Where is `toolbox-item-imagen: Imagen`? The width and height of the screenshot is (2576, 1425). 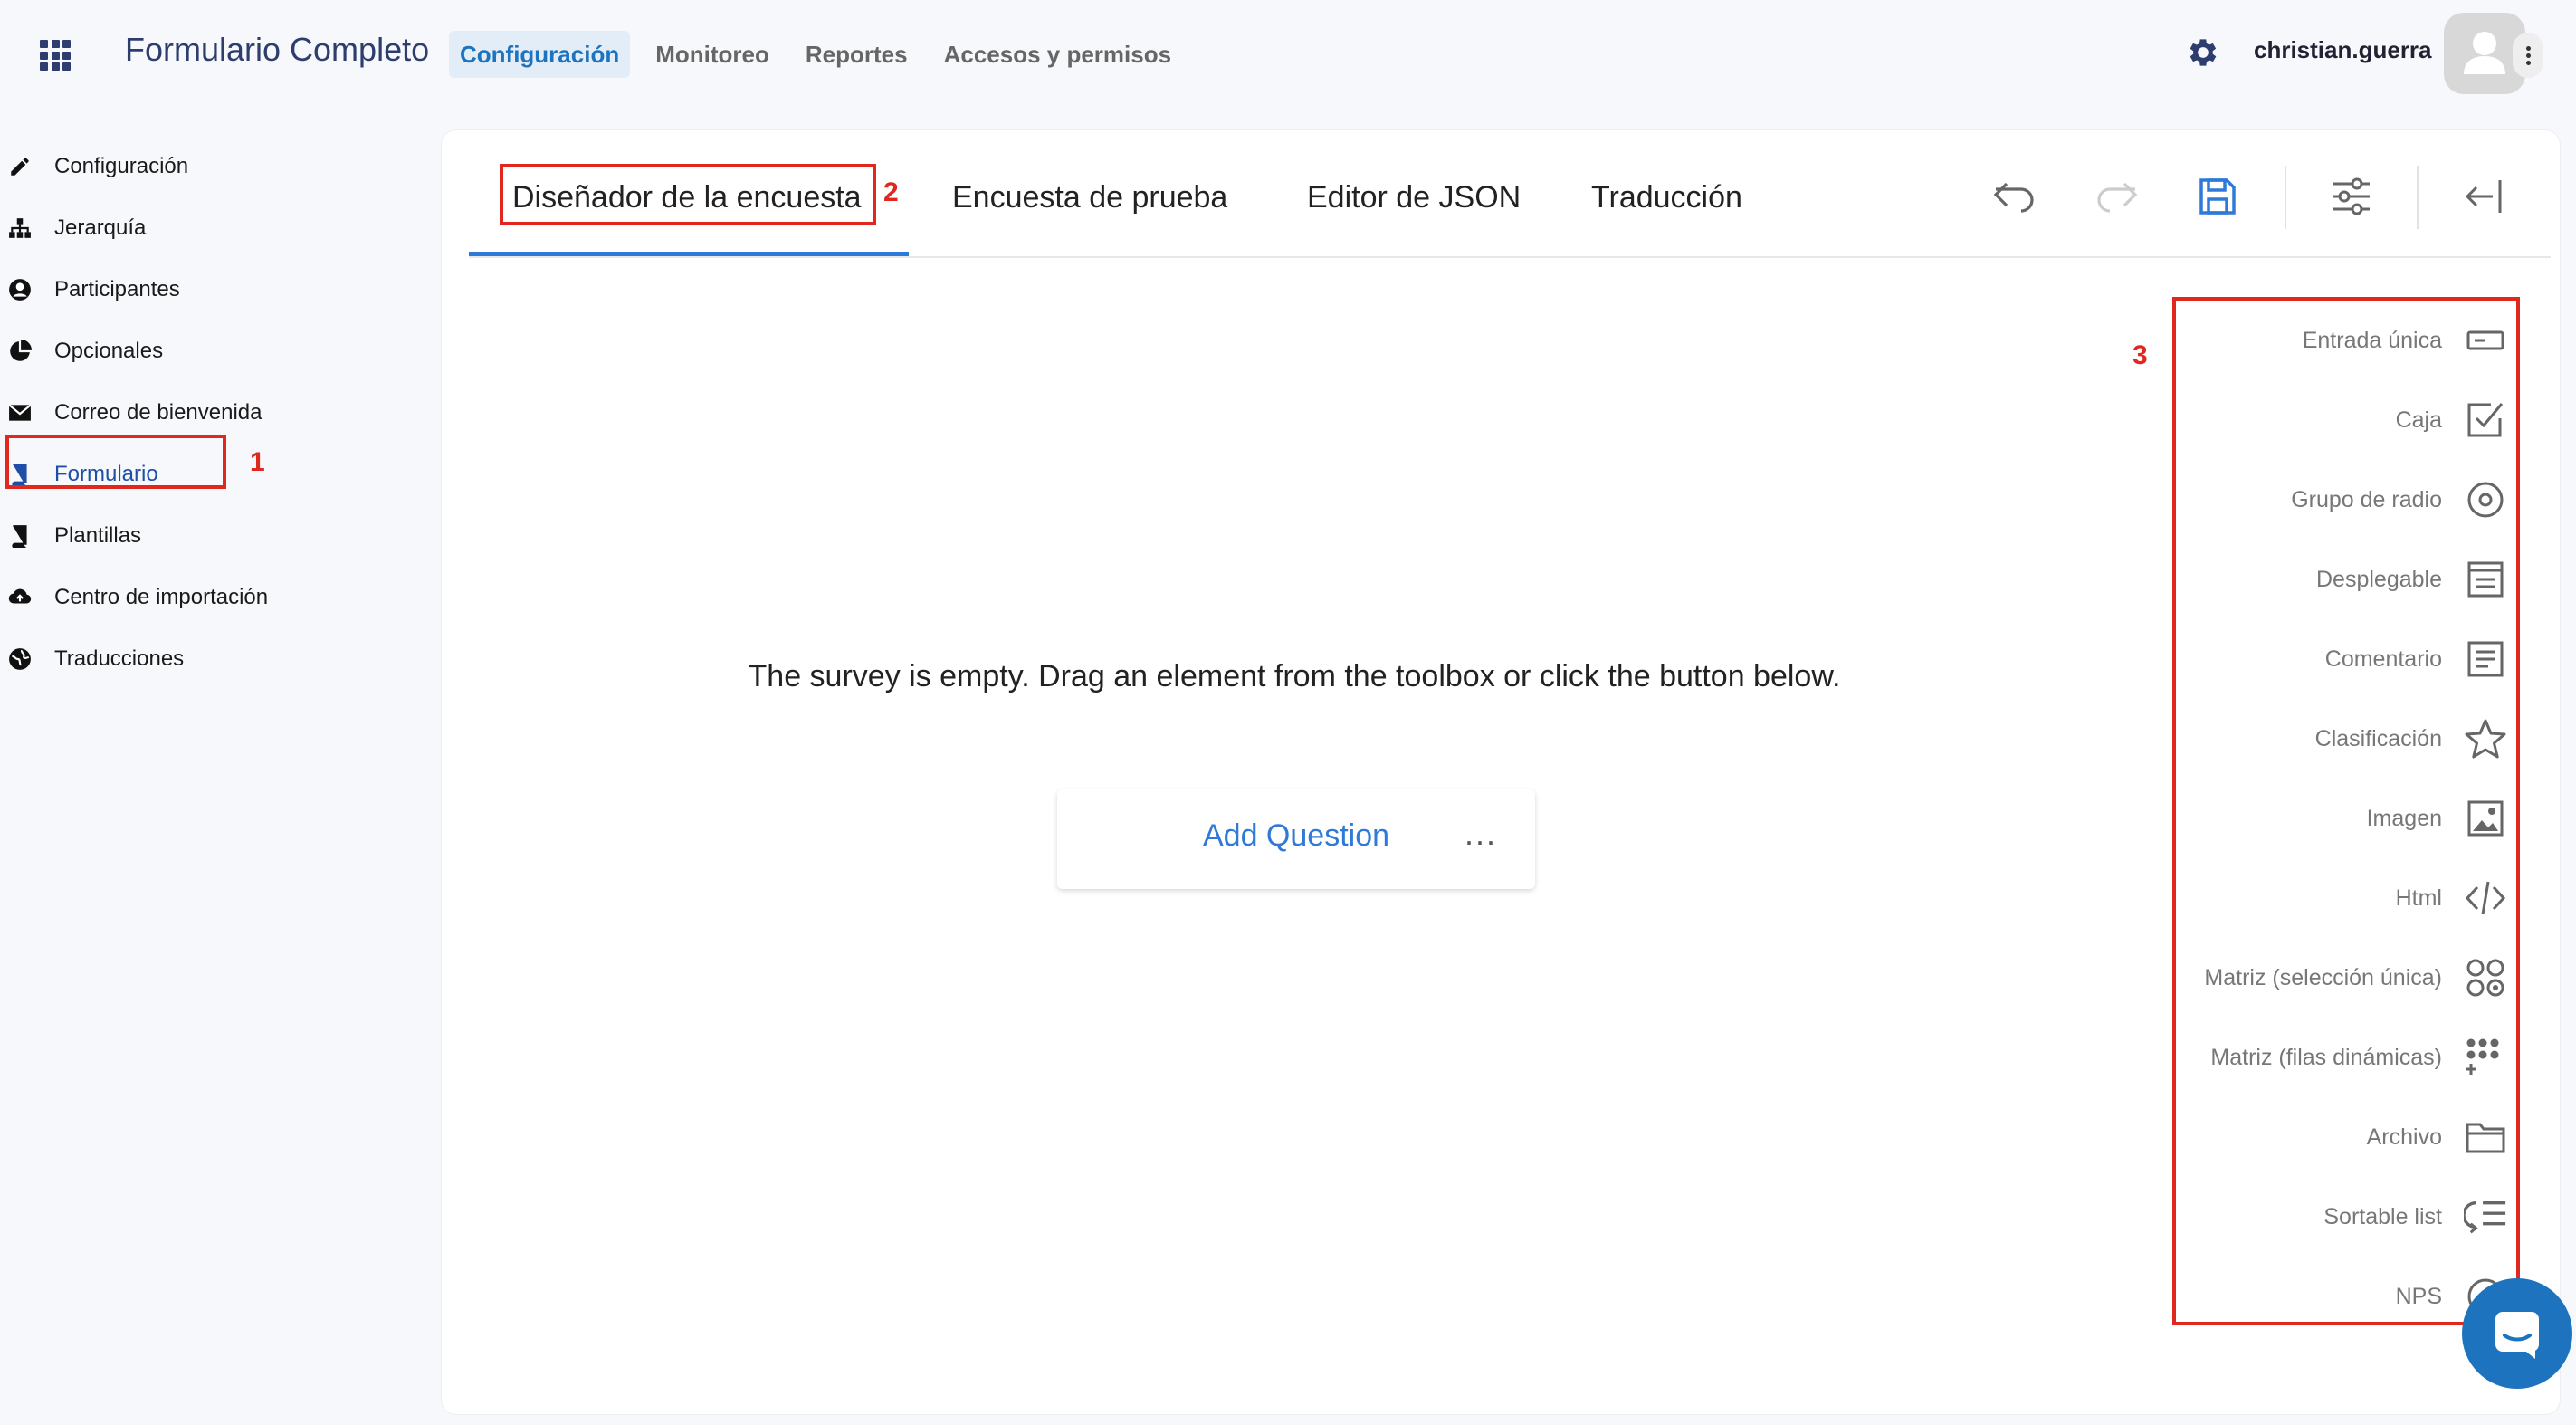
toolbox-item-imagen: Imagen is located at coordinates (2340, 818).